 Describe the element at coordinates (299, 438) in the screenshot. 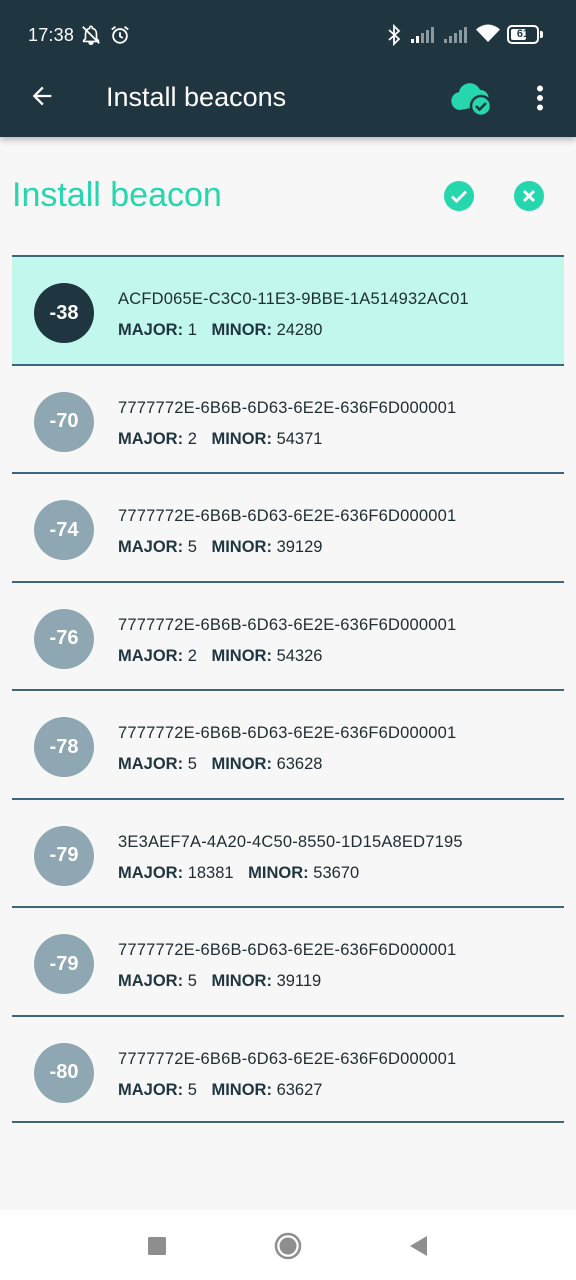

I see `minor-value: 54371` at that location.